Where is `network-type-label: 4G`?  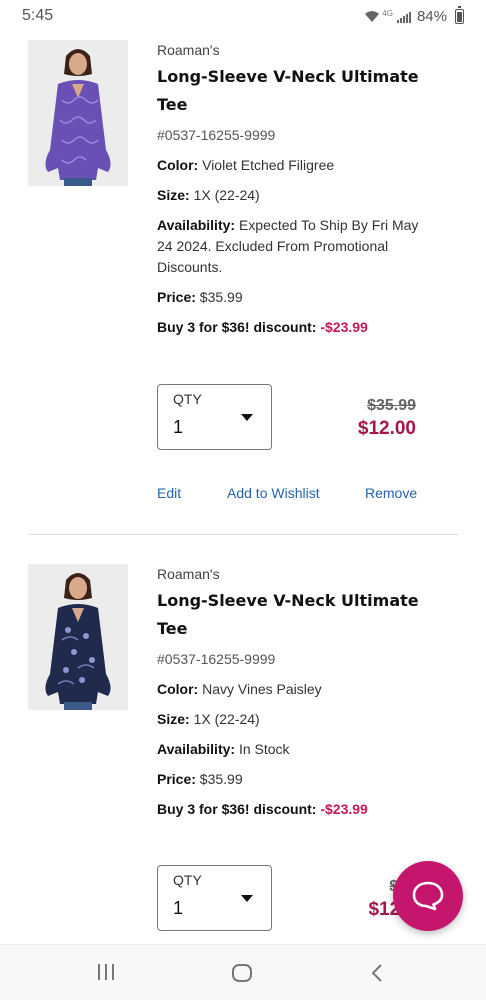 network-type-label: 4G is located at coordinates (387, 13).